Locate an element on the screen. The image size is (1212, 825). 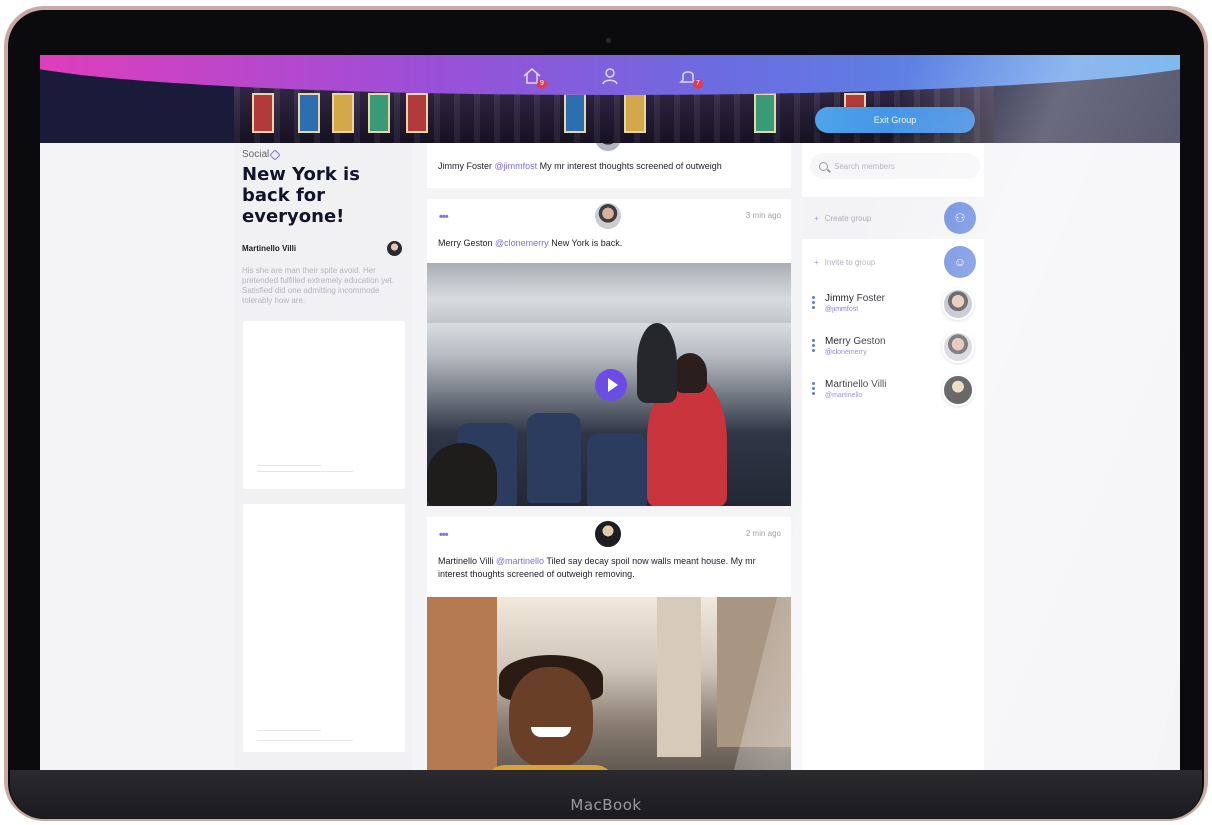
post-timestamp: 3 min ago is located at coordinates (763, 215).